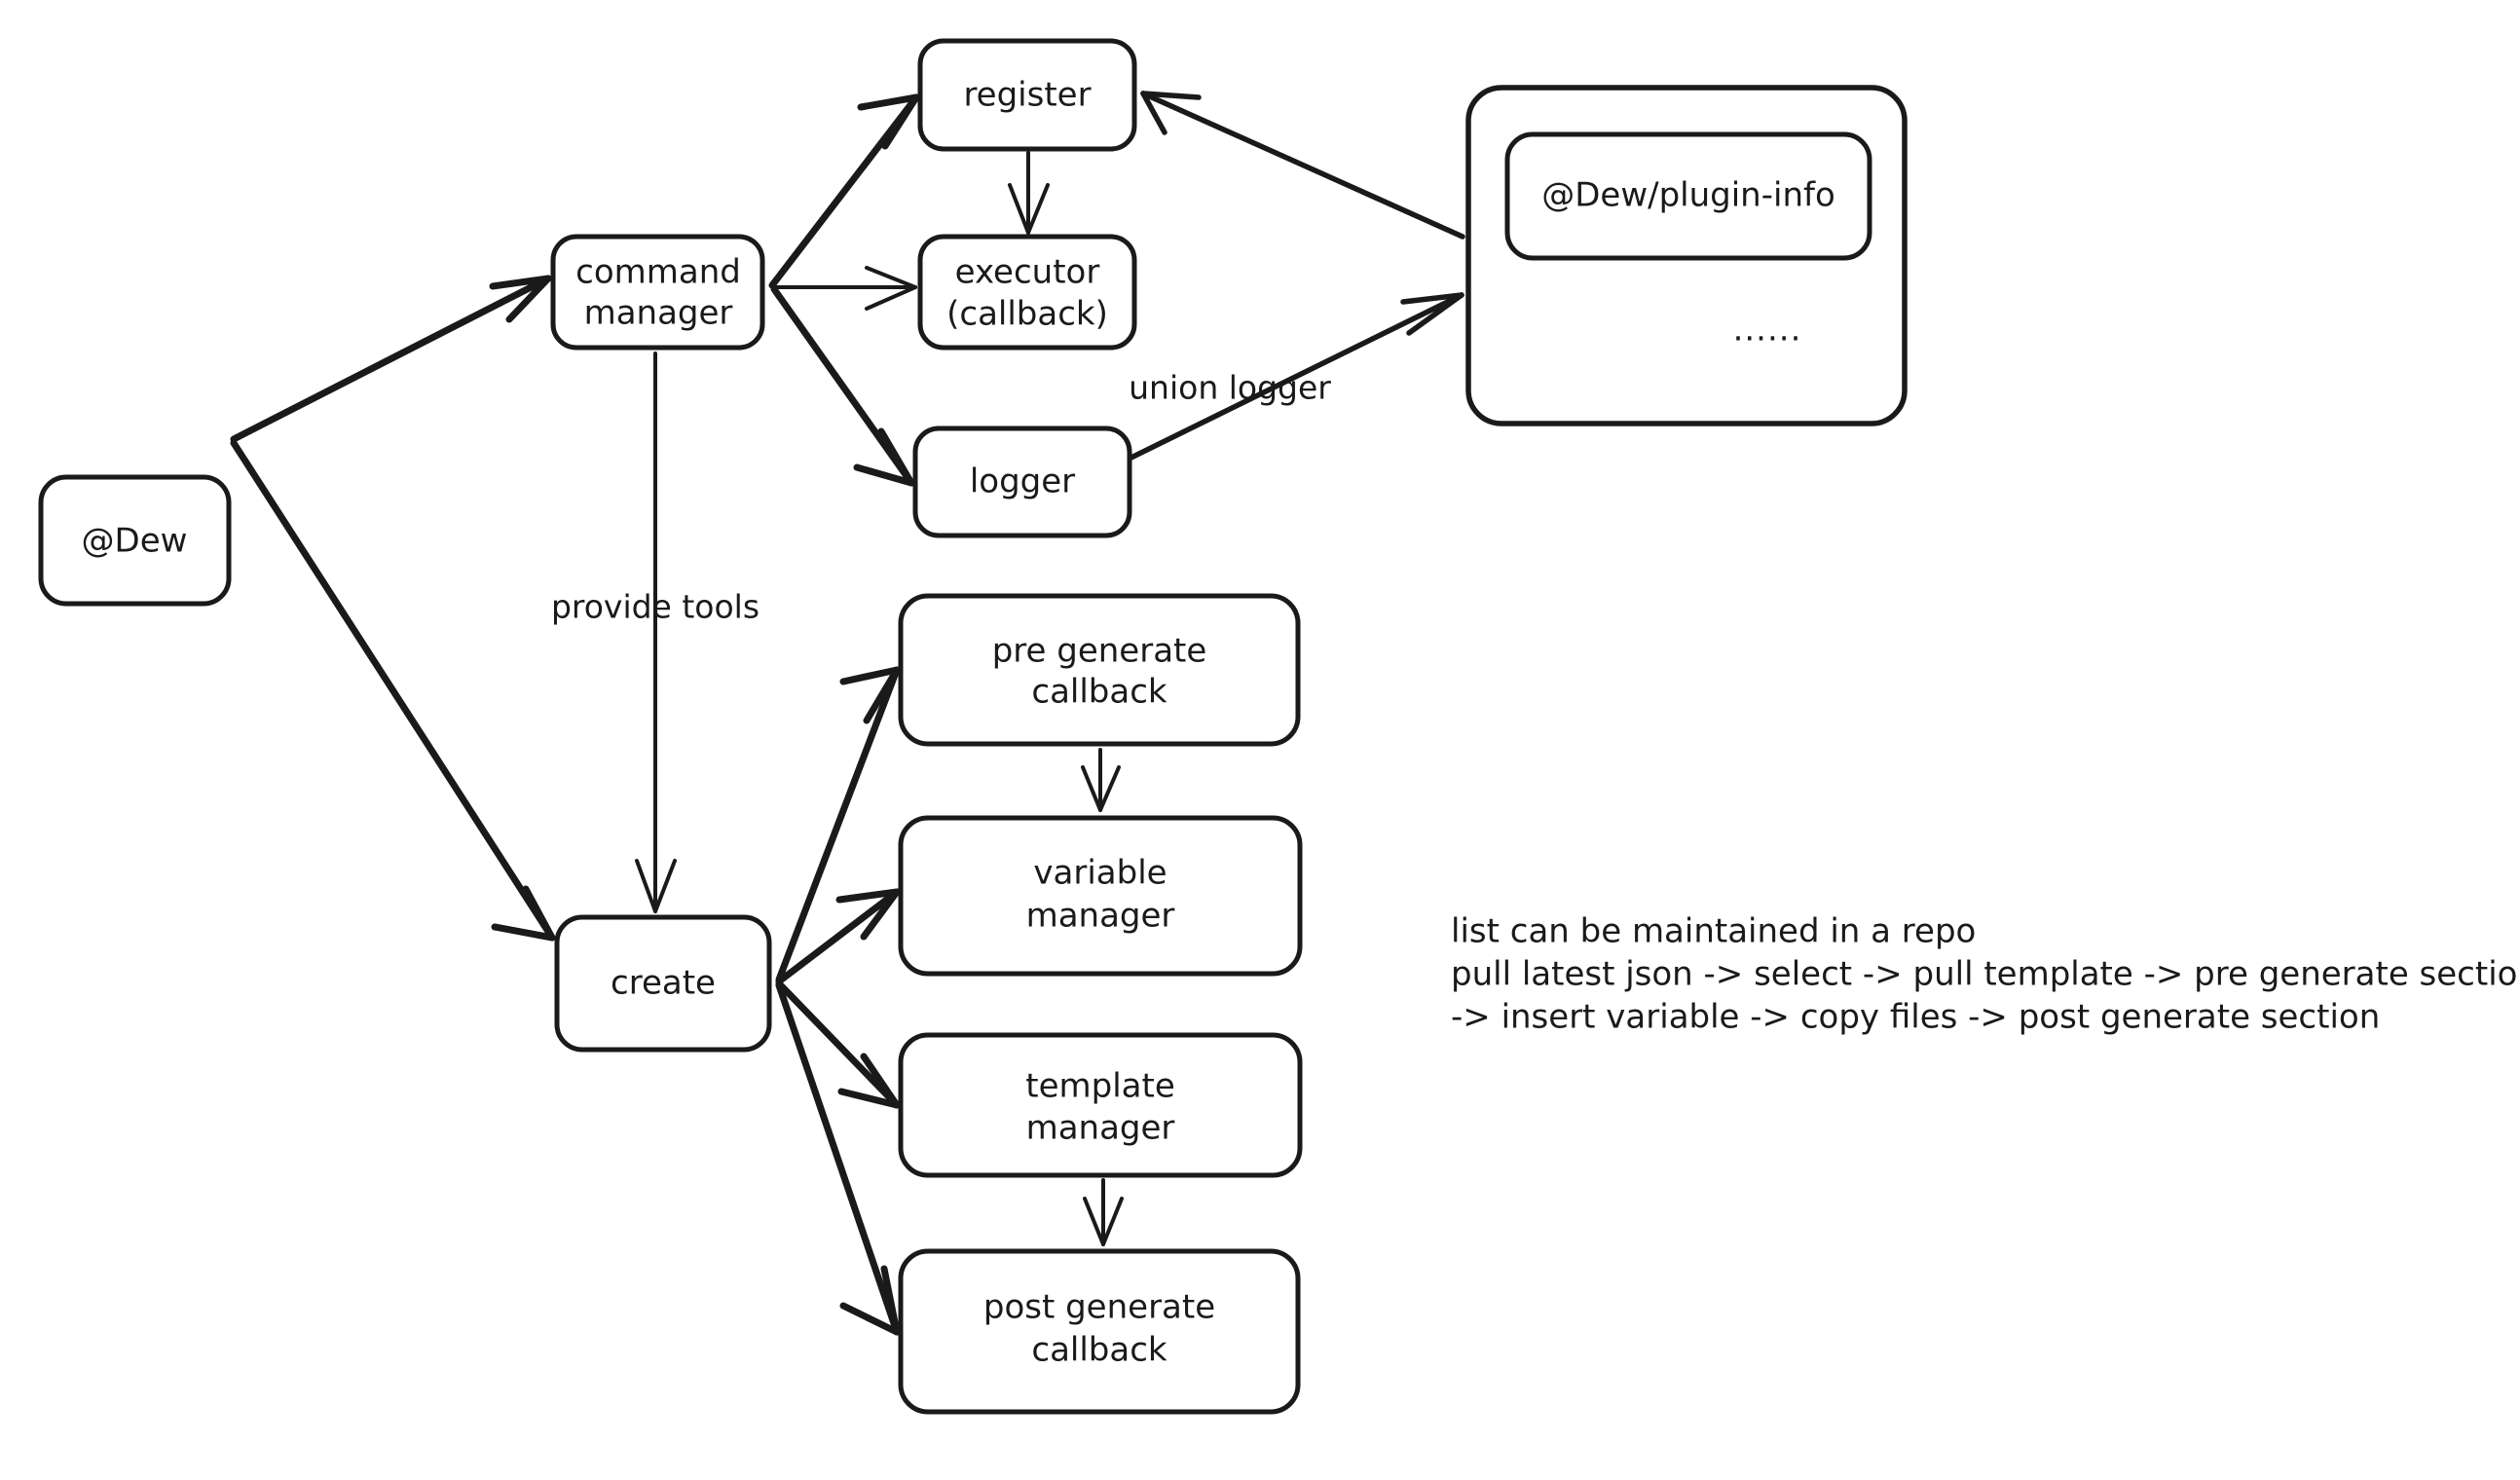  What do you see at coordinates (658, 313) in the screenshot?
I see `node-command-manager-label-line2: manager` at bounding box center [658, 313].